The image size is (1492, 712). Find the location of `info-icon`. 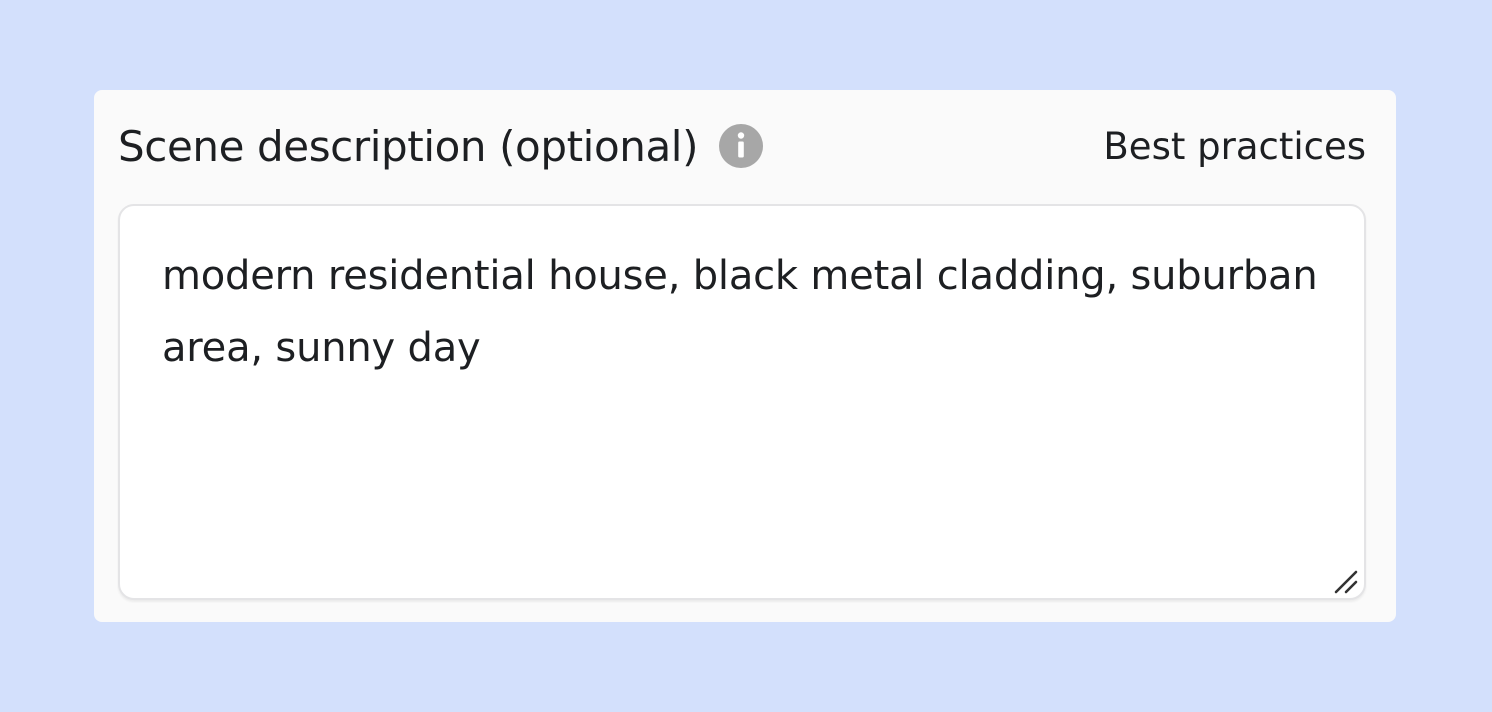

info-icon is located at coordinates (741, 146).